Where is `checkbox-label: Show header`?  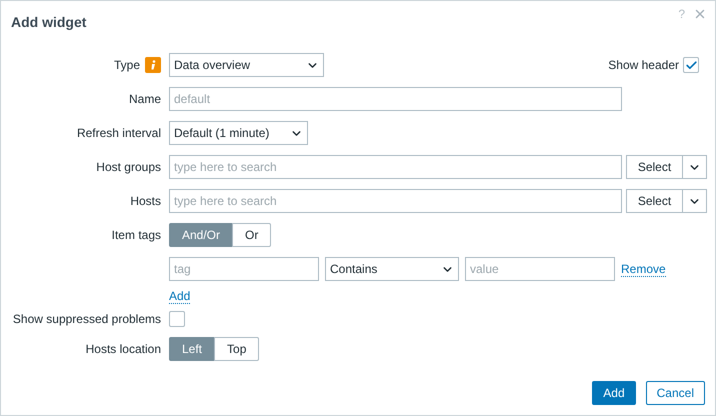
checkbox-label: Show header is located at coordinates (643, 65).